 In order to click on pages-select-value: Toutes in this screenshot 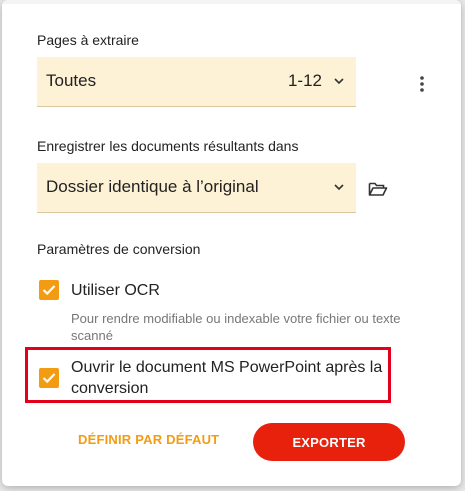, I will do `click(71, 80)`.